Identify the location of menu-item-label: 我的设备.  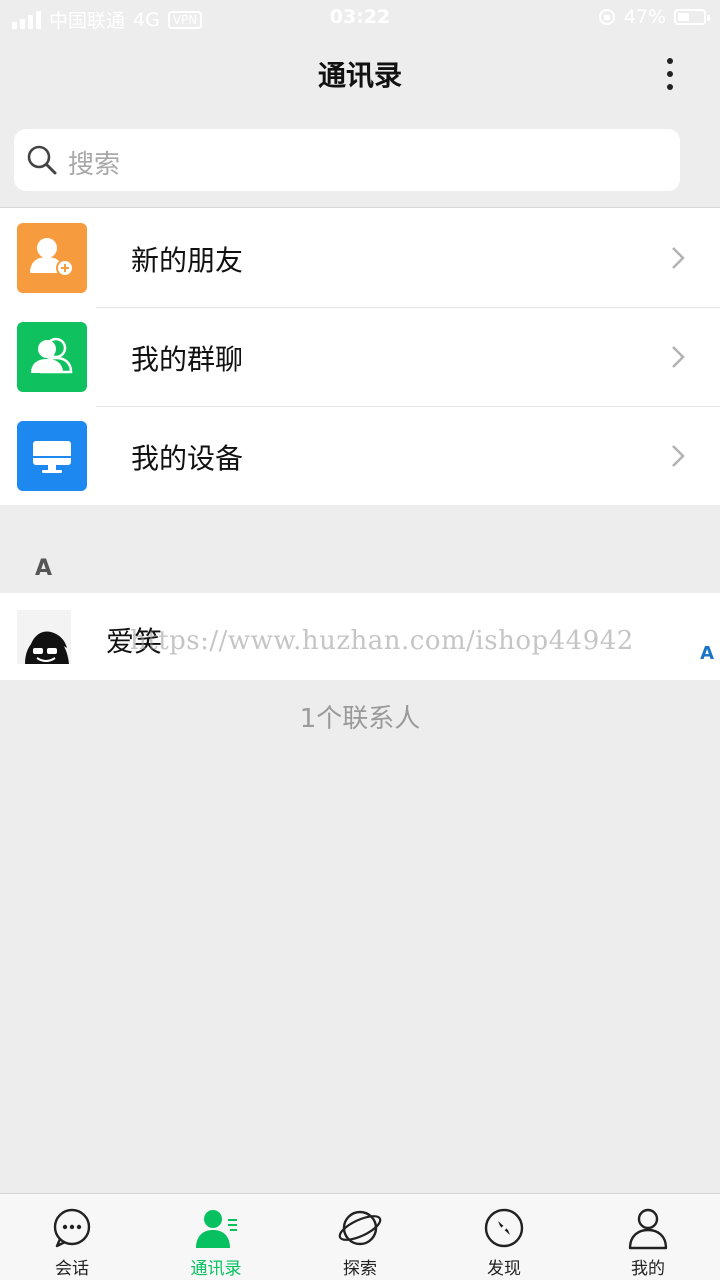
(187, 458).